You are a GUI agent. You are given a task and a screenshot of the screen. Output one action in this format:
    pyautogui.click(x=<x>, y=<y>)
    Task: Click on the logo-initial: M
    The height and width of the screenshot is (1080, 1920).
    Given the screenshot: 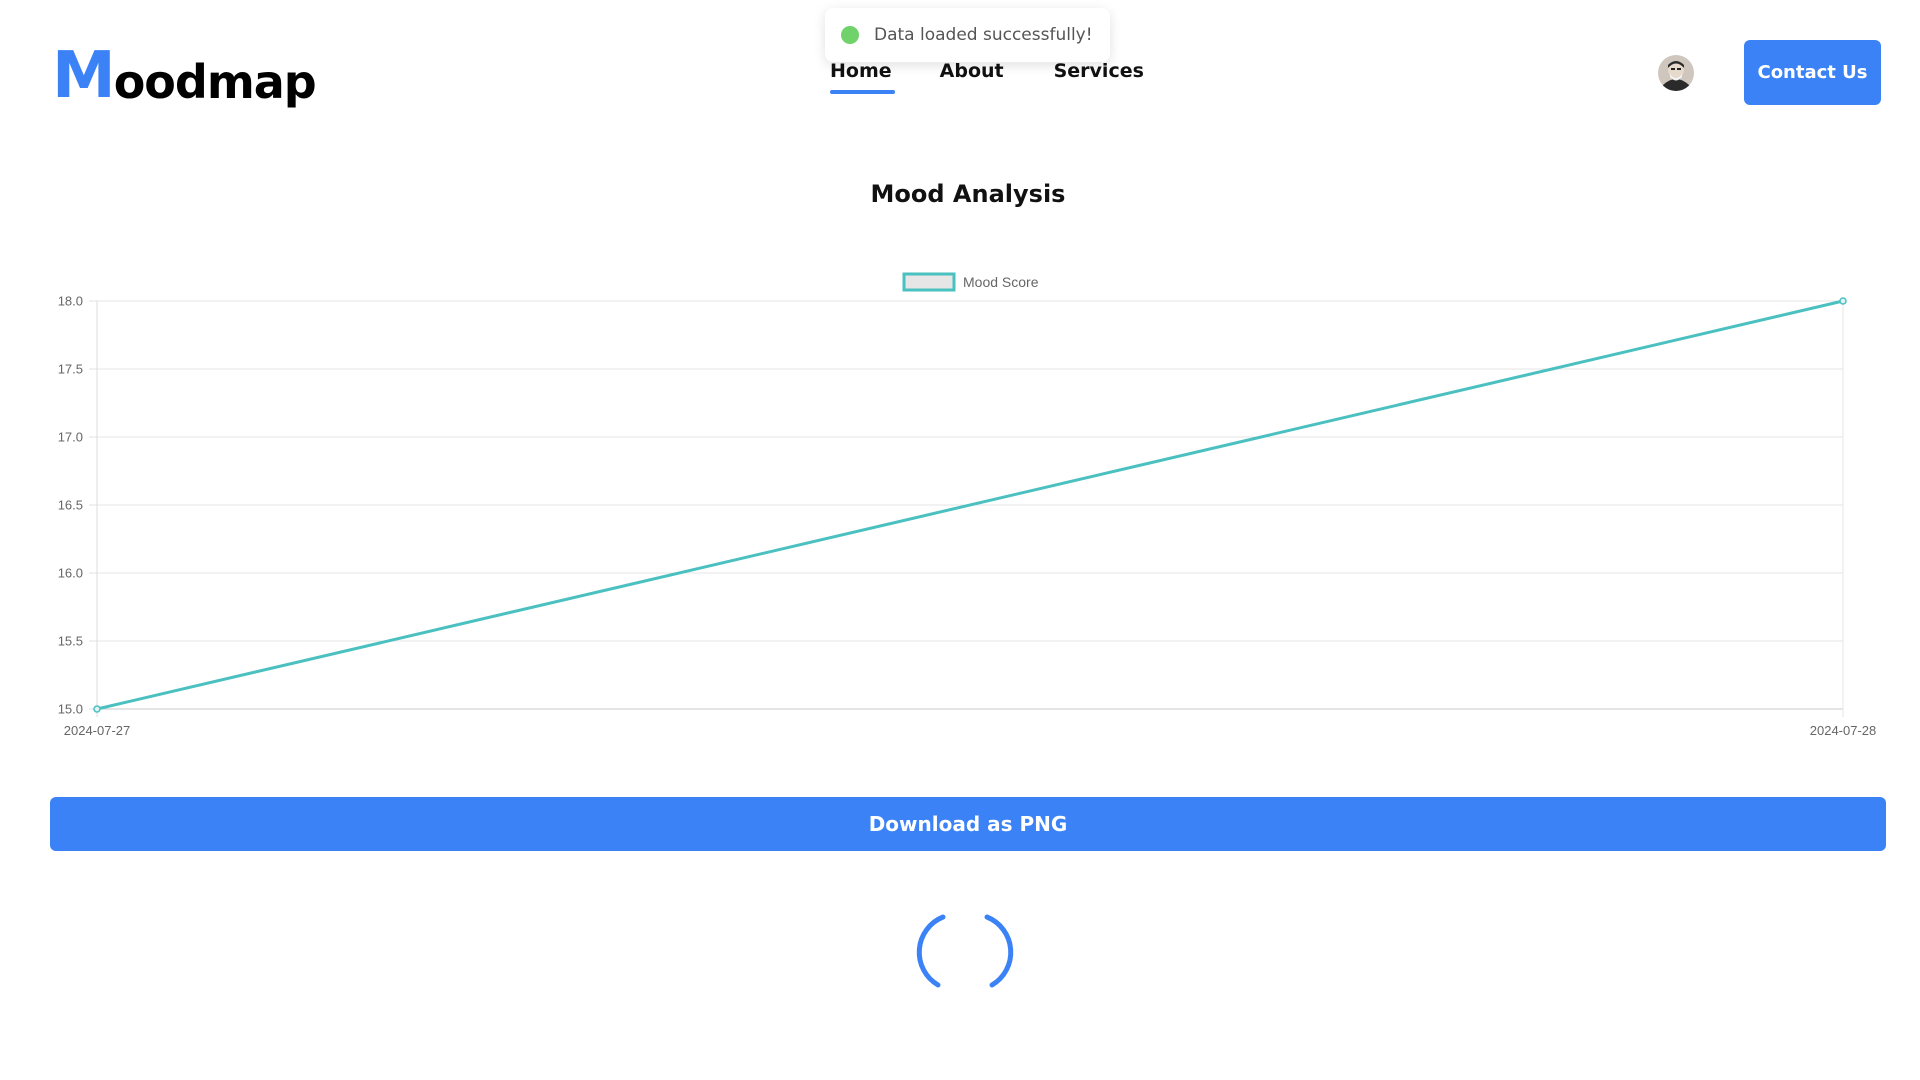 What is the action you would take?
    pyautogui.click(x=84, y=76)
    